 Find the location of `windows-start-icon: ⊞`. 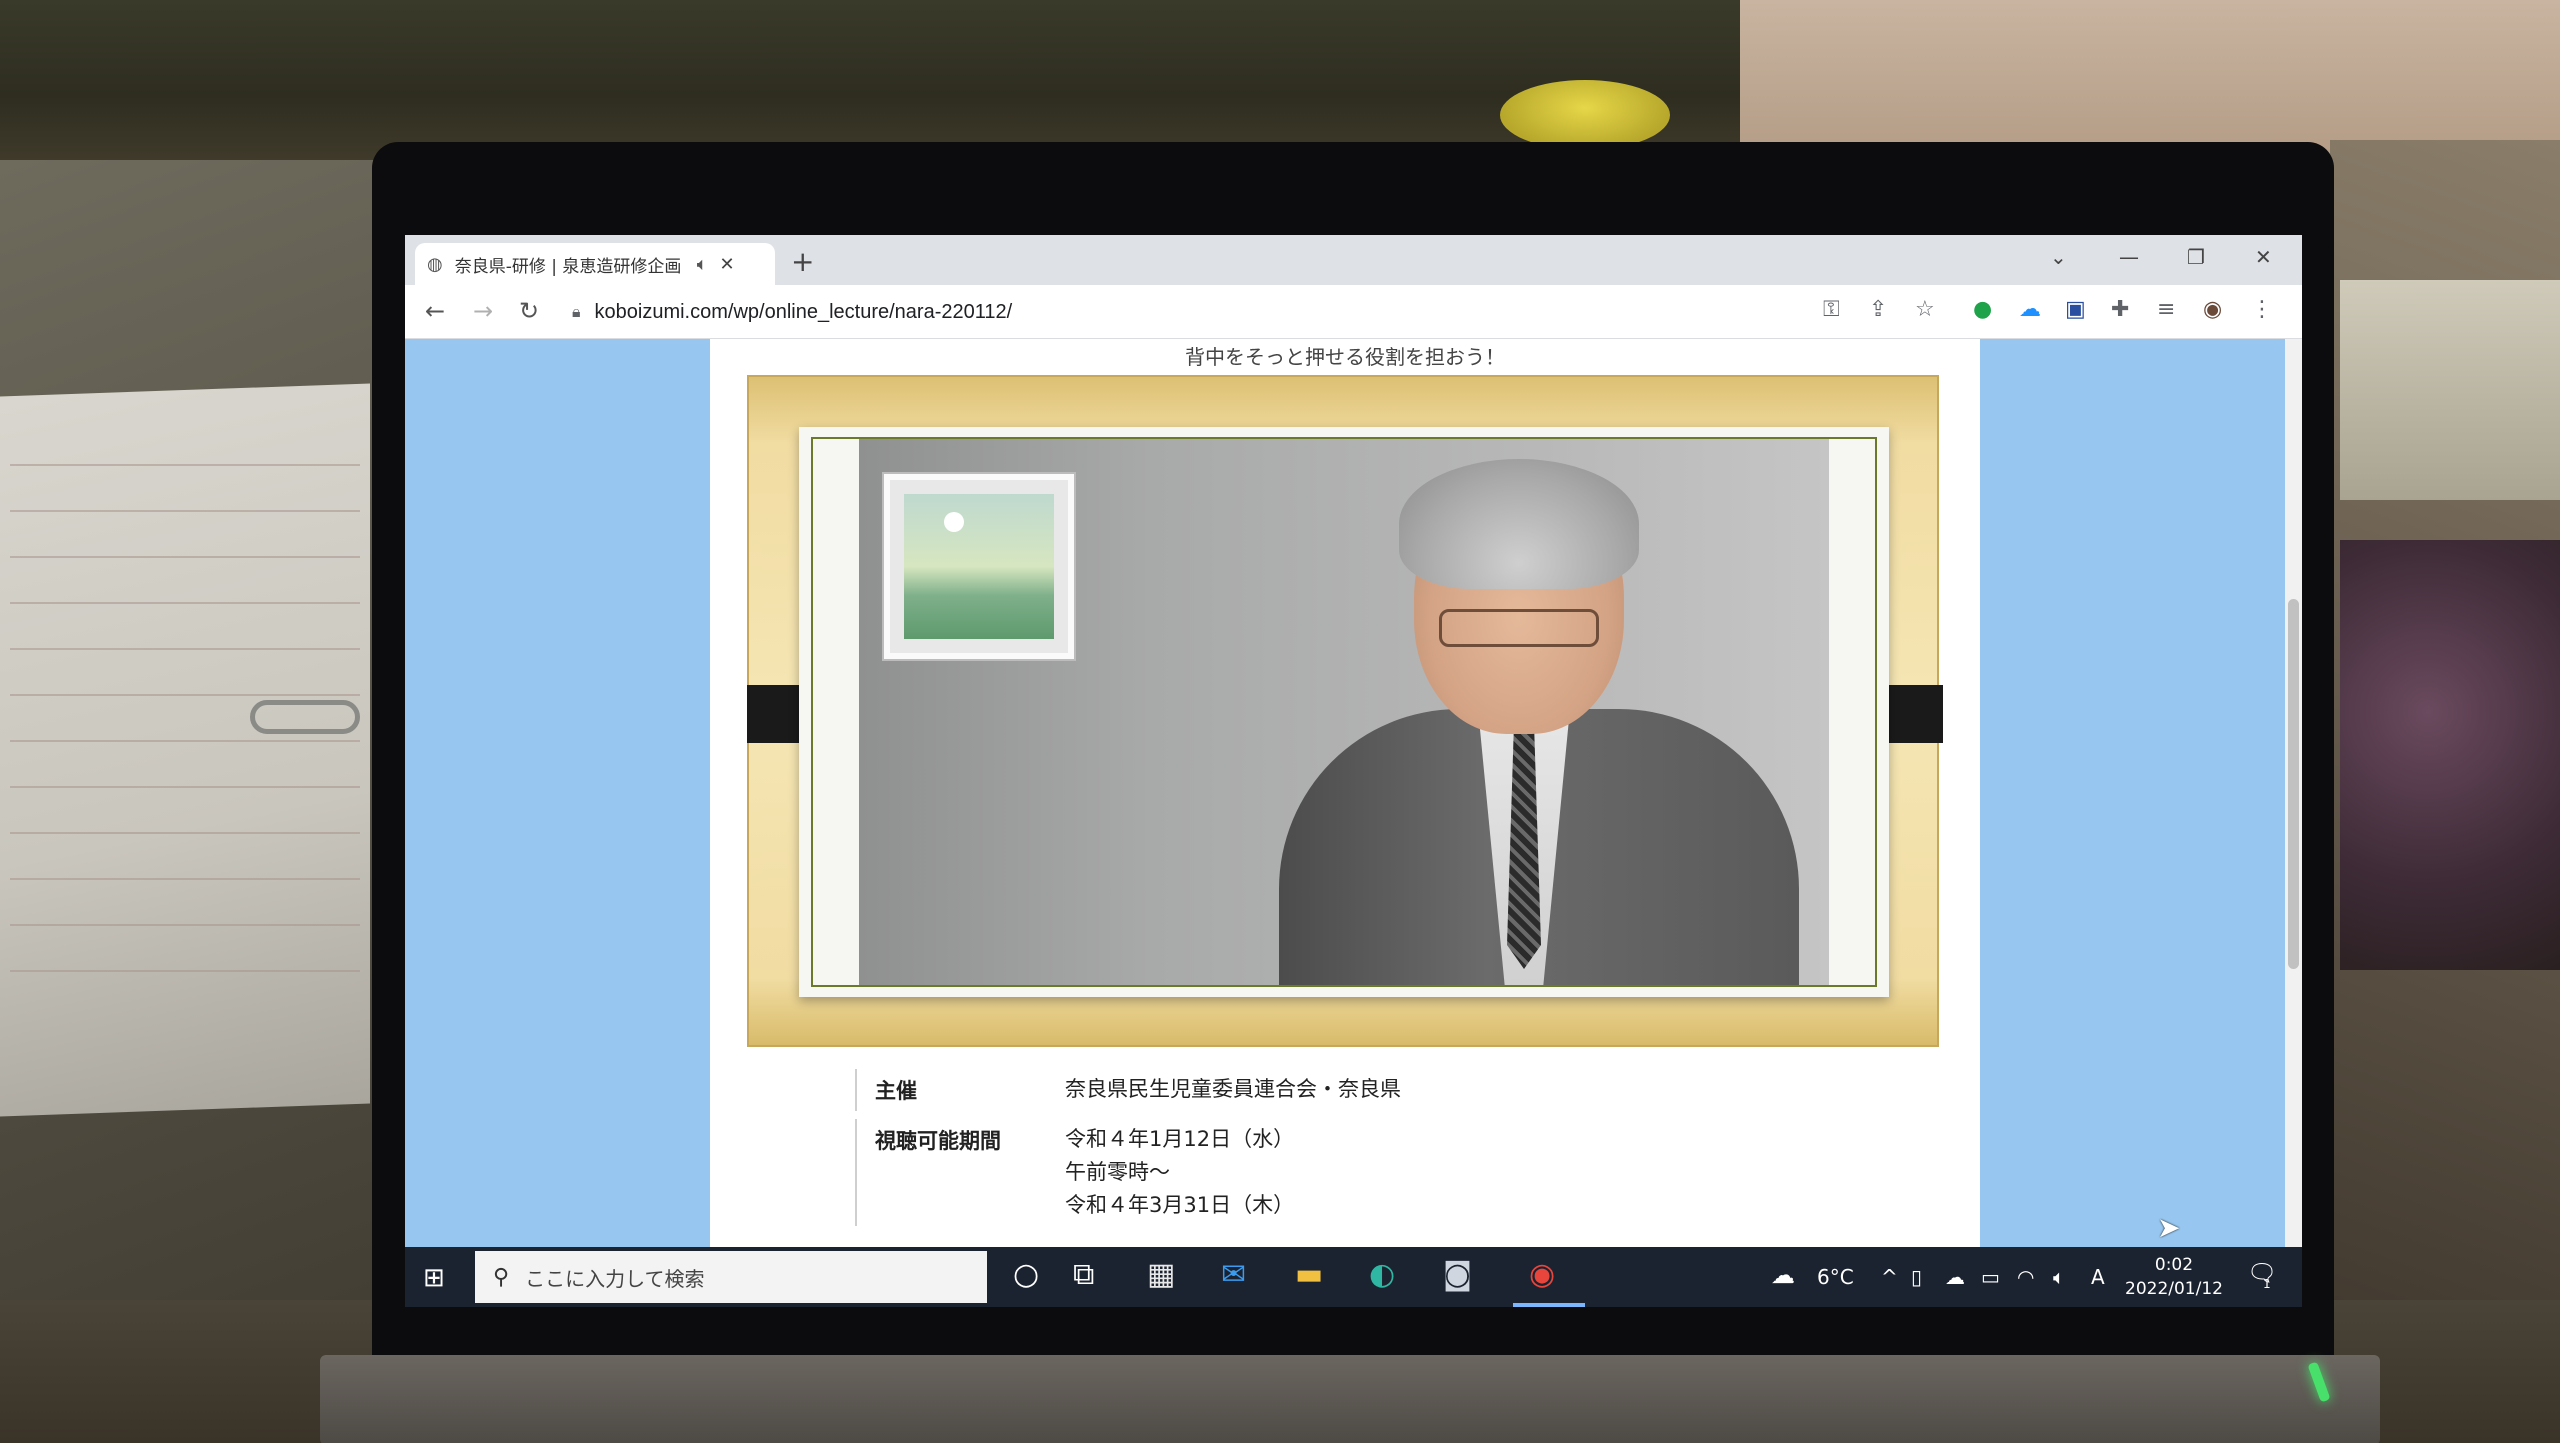

windows-start-icon: ⊞ is located at coordinates (434, 1278).